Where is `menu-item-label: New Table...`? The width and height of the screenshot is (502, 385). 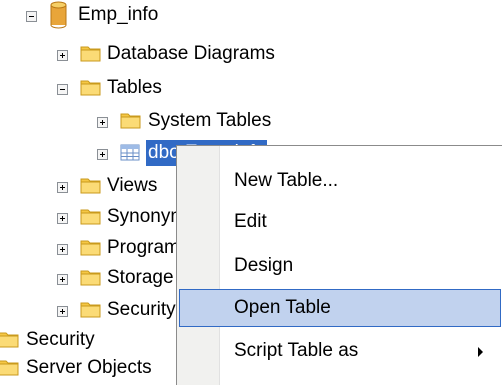 menu-item-label: New Table... is located at coordinates (286, 180).